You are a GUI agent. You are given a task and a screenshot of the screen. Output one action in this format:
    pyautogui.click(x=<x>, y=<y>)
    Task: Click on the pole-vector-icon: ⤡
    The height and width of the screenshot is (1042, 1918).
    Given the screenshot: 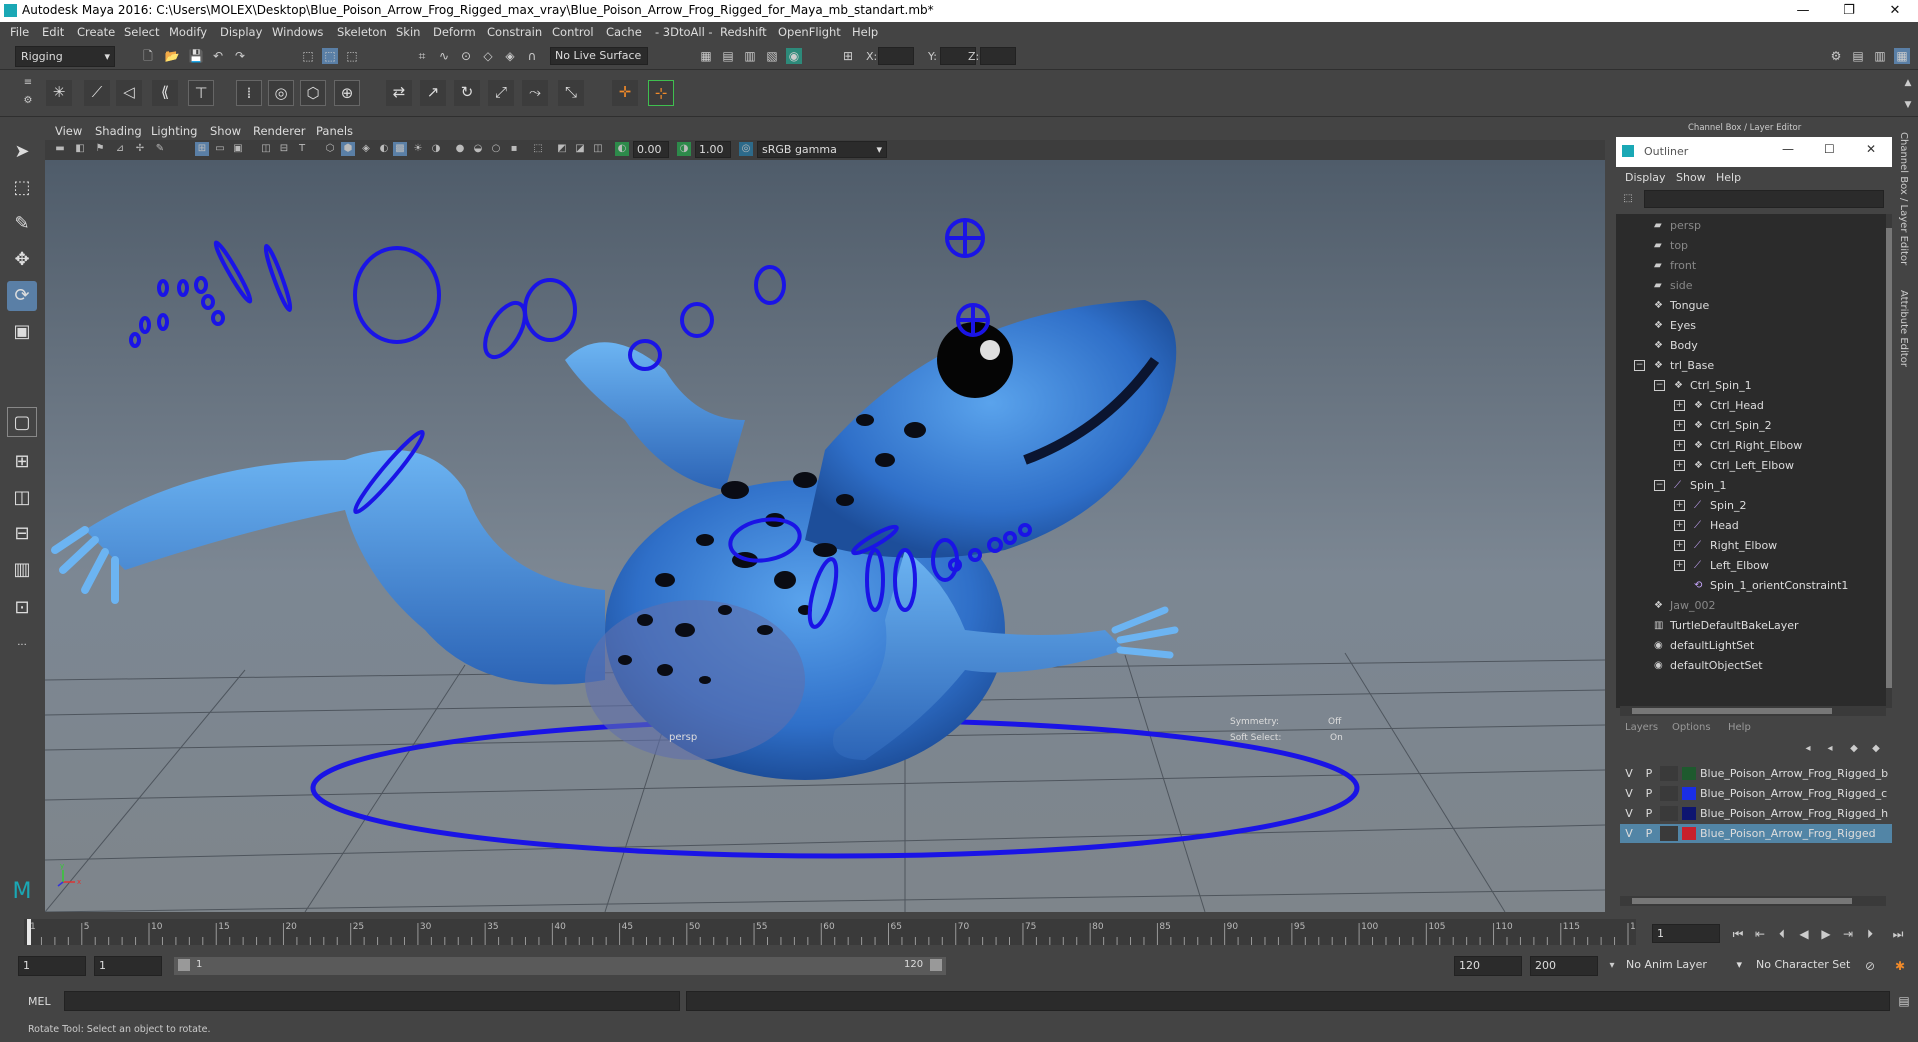 What is the action you would take?
    pyautogui.click(x=571, y=93)
    